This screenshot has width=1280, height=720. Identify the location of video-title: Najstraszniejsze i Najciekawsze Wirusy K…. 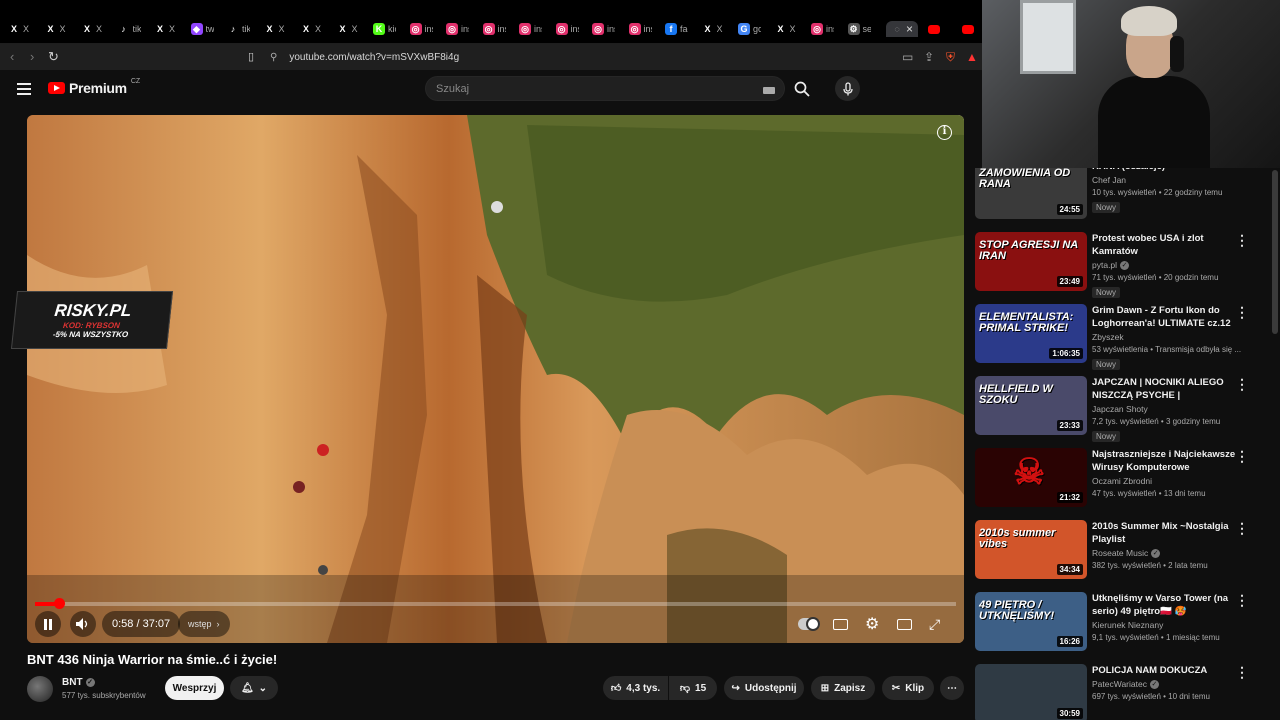
(1164, 461).